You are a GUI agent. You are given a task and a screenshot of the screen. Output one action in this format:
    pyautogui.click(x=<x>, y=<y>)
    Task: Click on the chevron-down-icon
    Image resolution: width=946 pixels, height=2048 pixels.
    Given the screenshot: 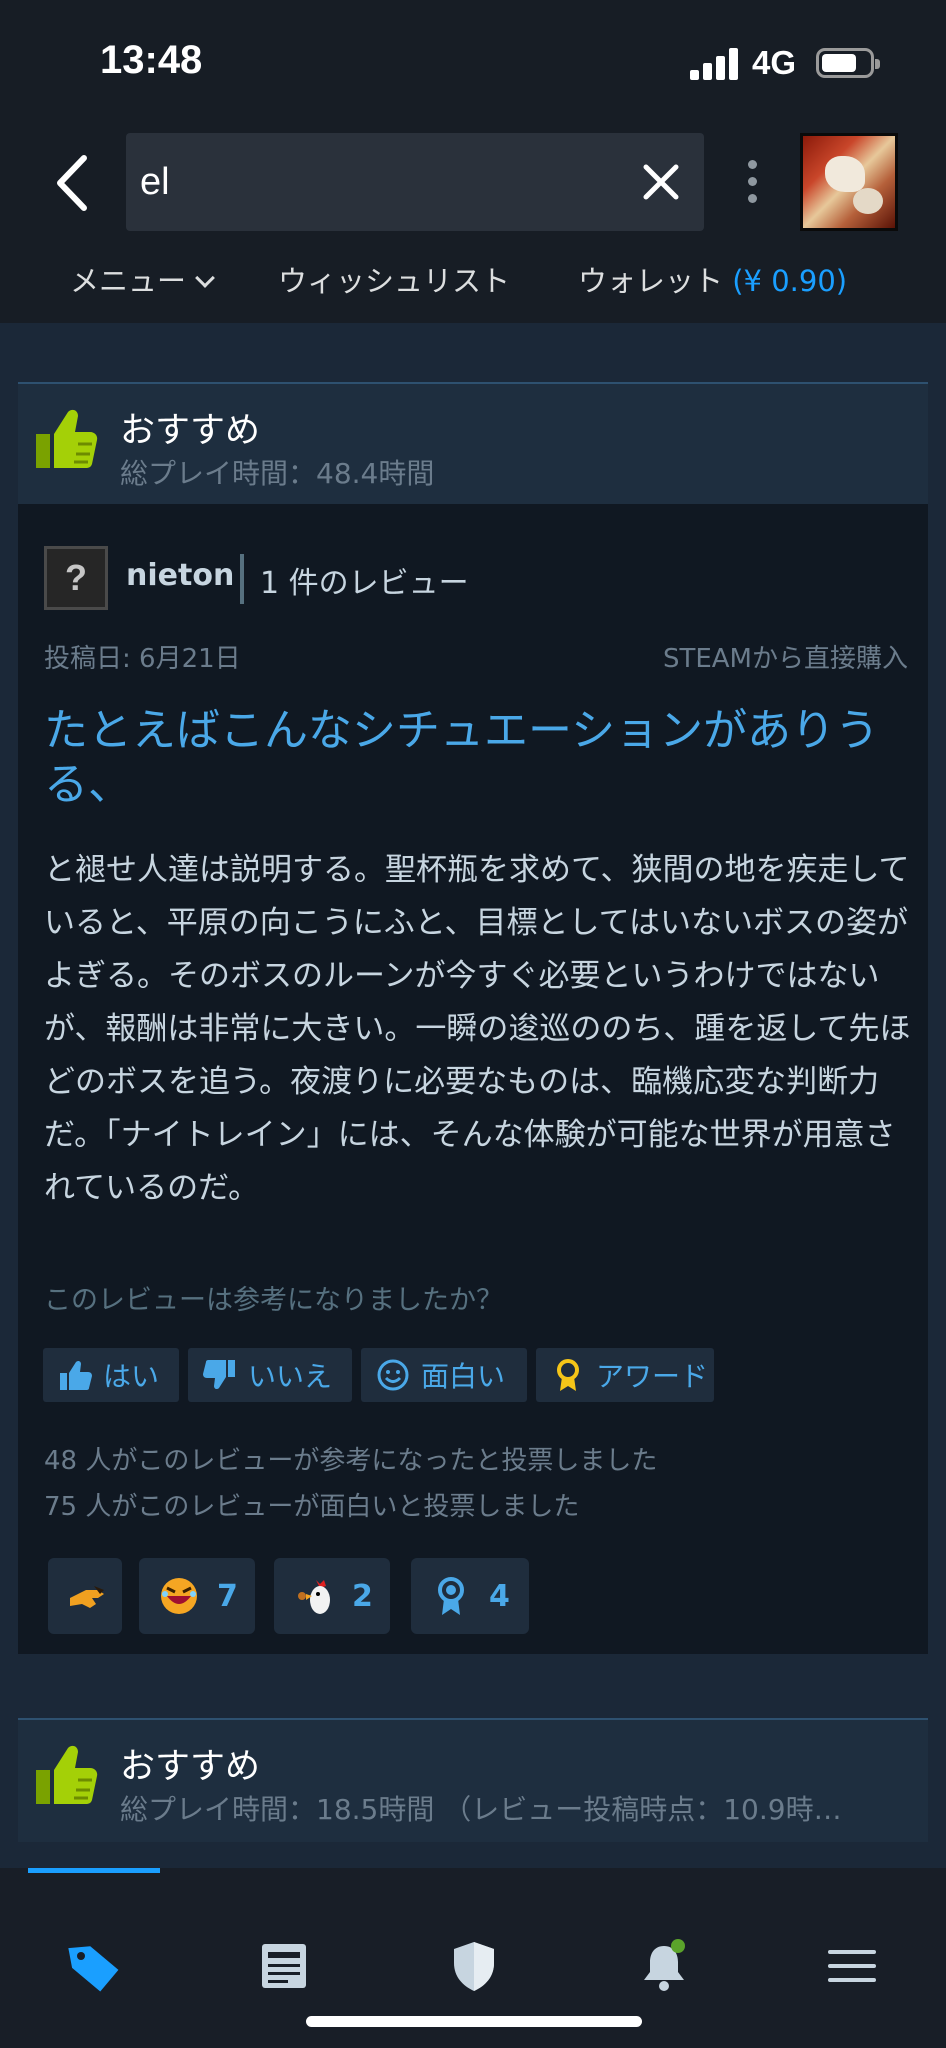 What is the action you would take?
    pyautogui.click(x=205, y=278)
    